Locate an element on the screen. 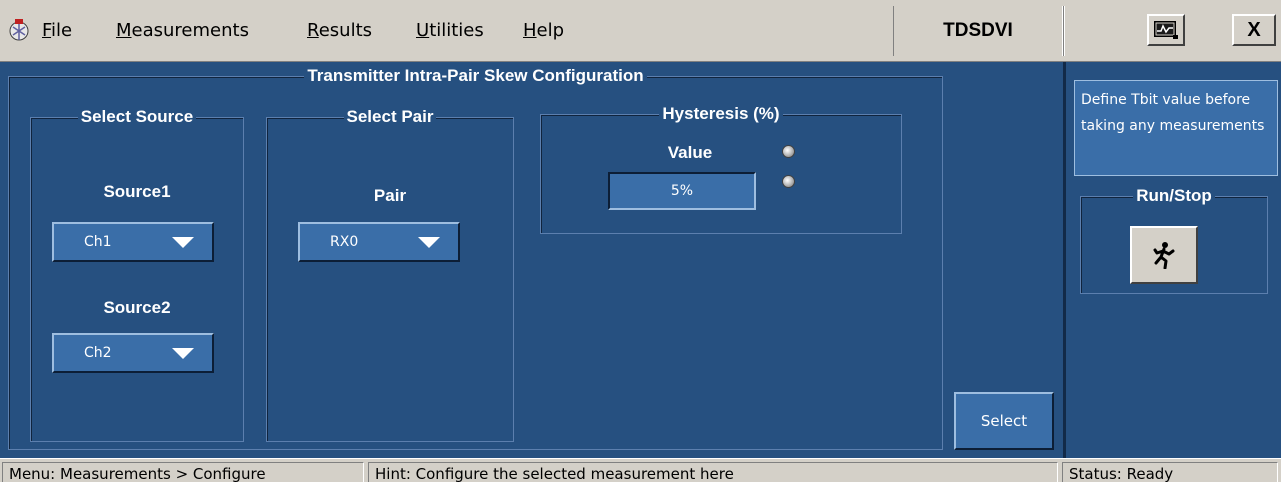  run-stop-button is located at coordinates (1164, 255).